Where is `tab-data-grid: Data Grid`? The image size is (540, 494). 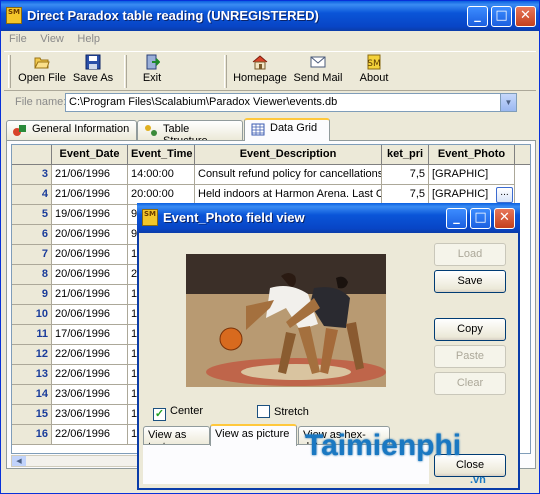
tab-data-grid: Data Grid is located at coordinates (287, 129).